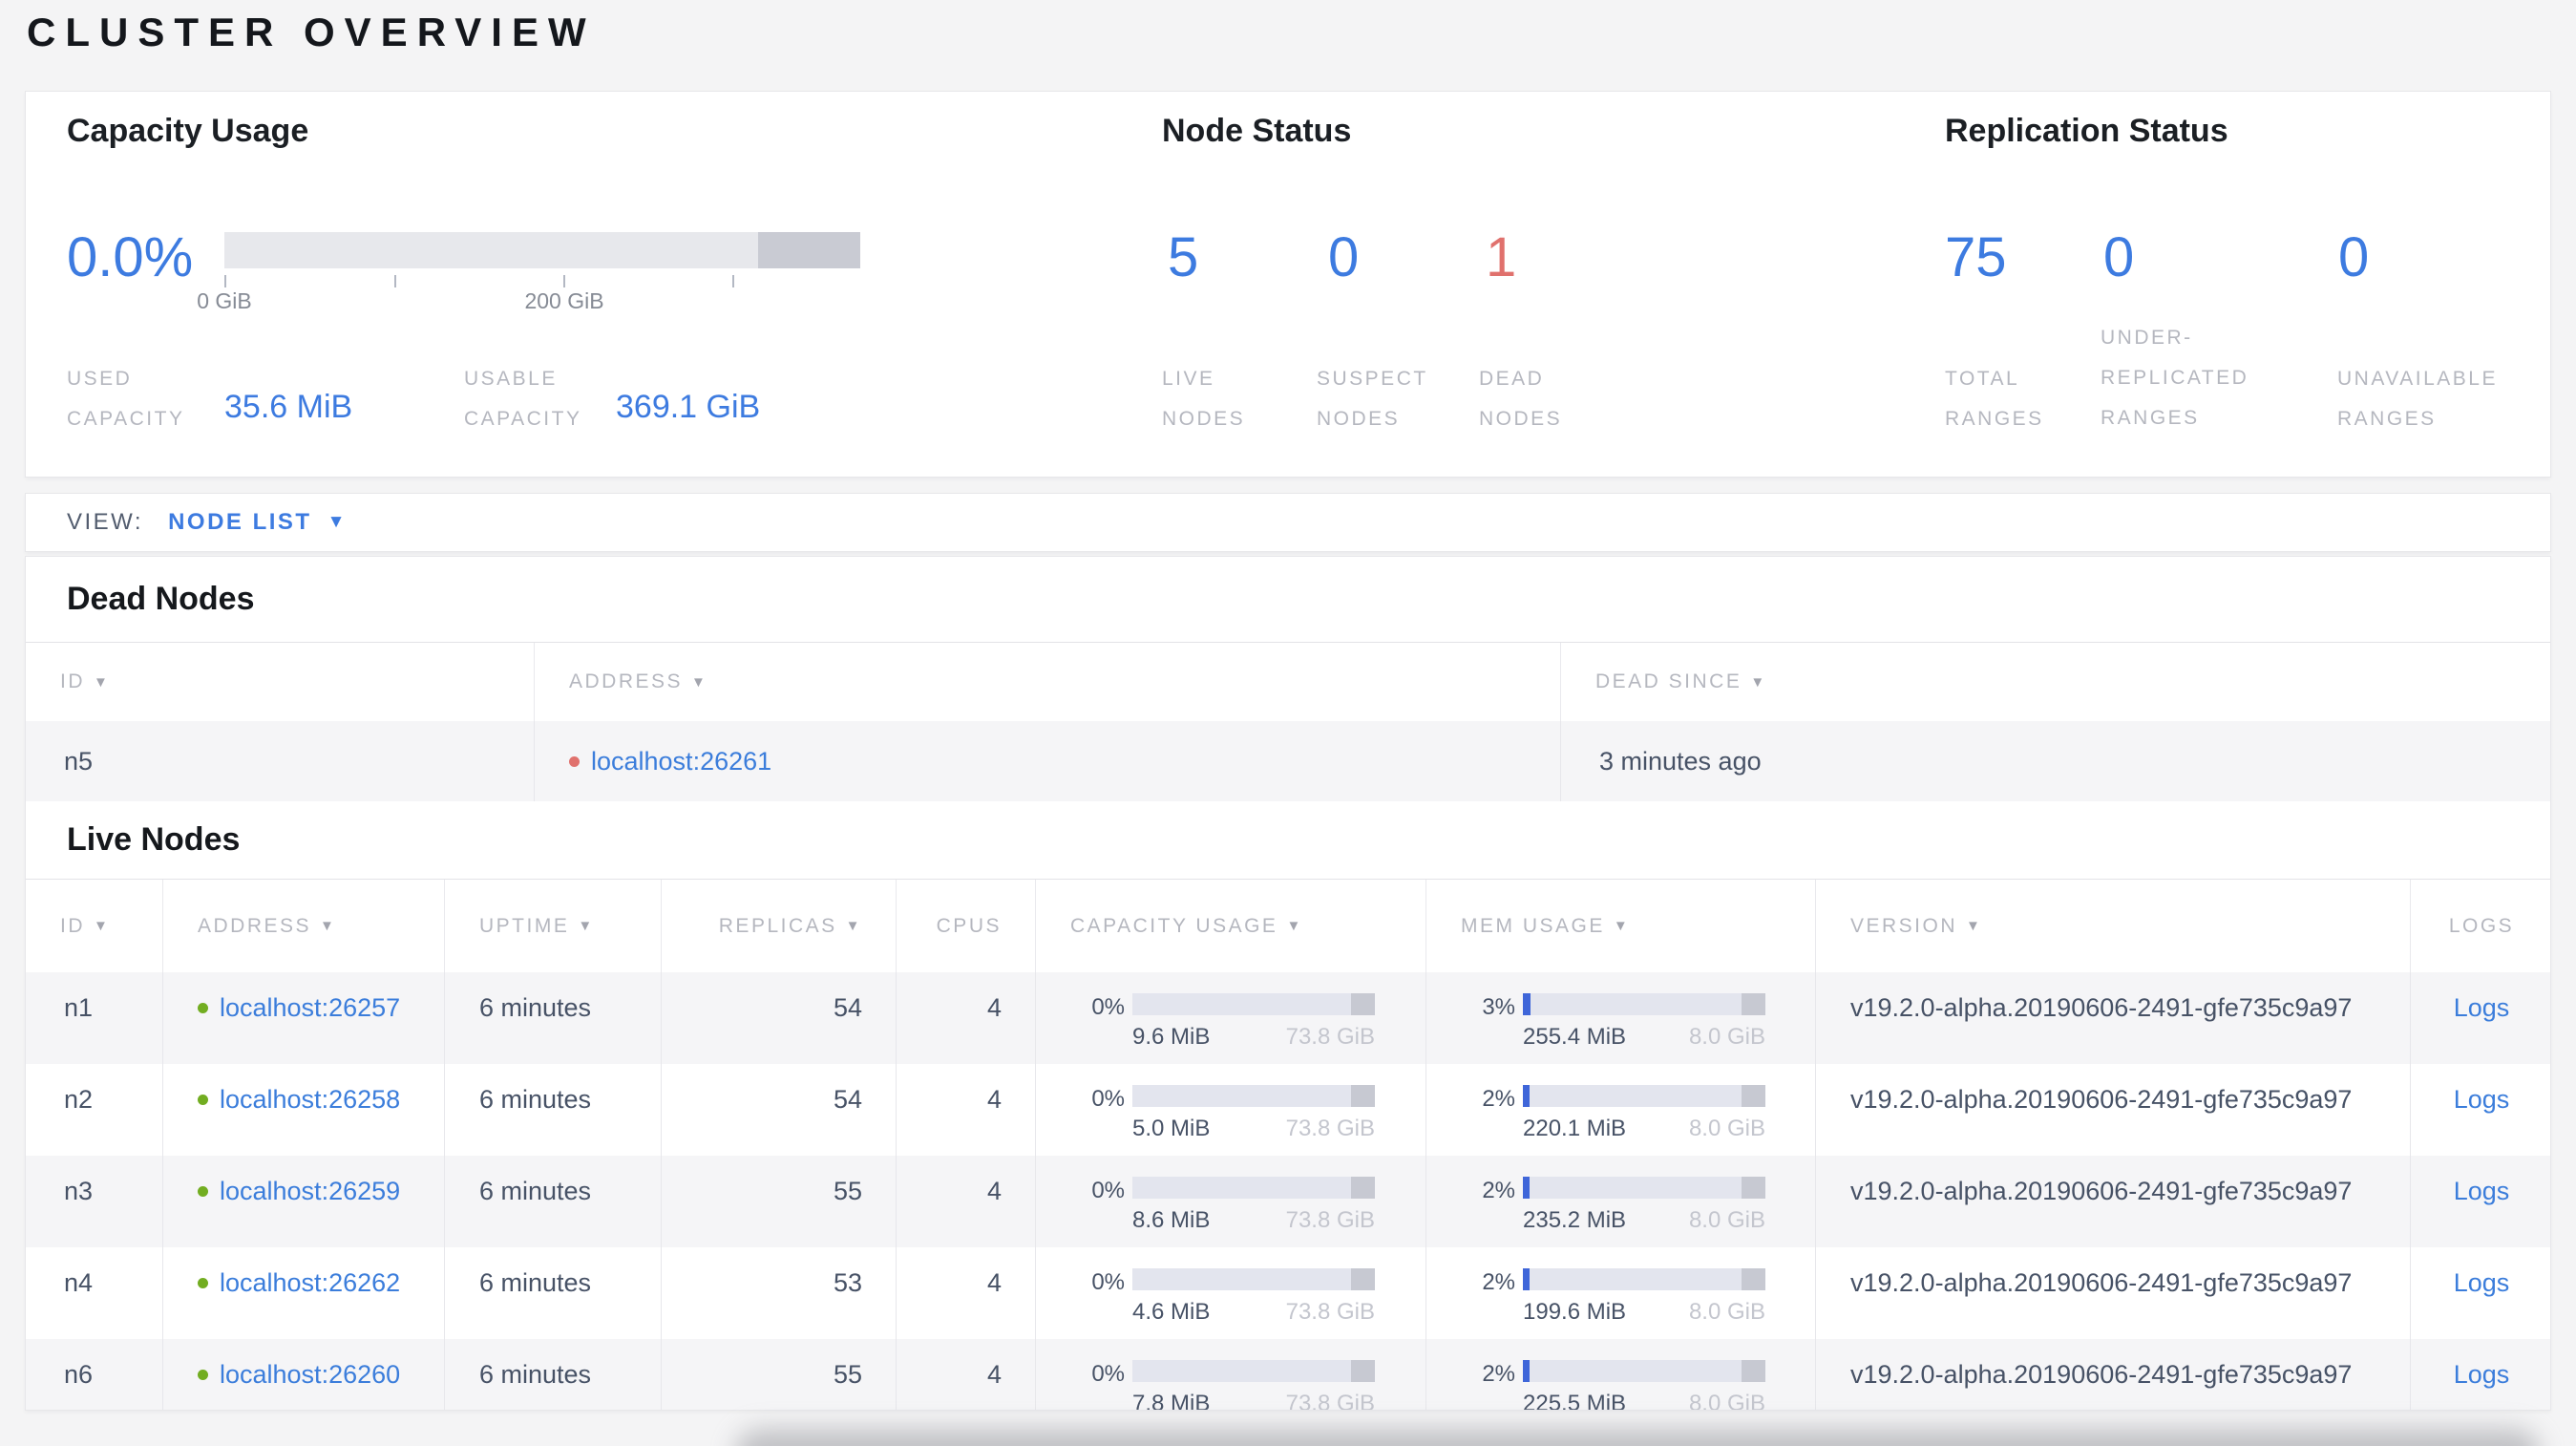 The width and height of the screenshot is (2576, 1446). Describe the element at coordinates (1575, 1220) in the screenshot. I see `mem-usage-used-value: 235.2 MiB` at that location.